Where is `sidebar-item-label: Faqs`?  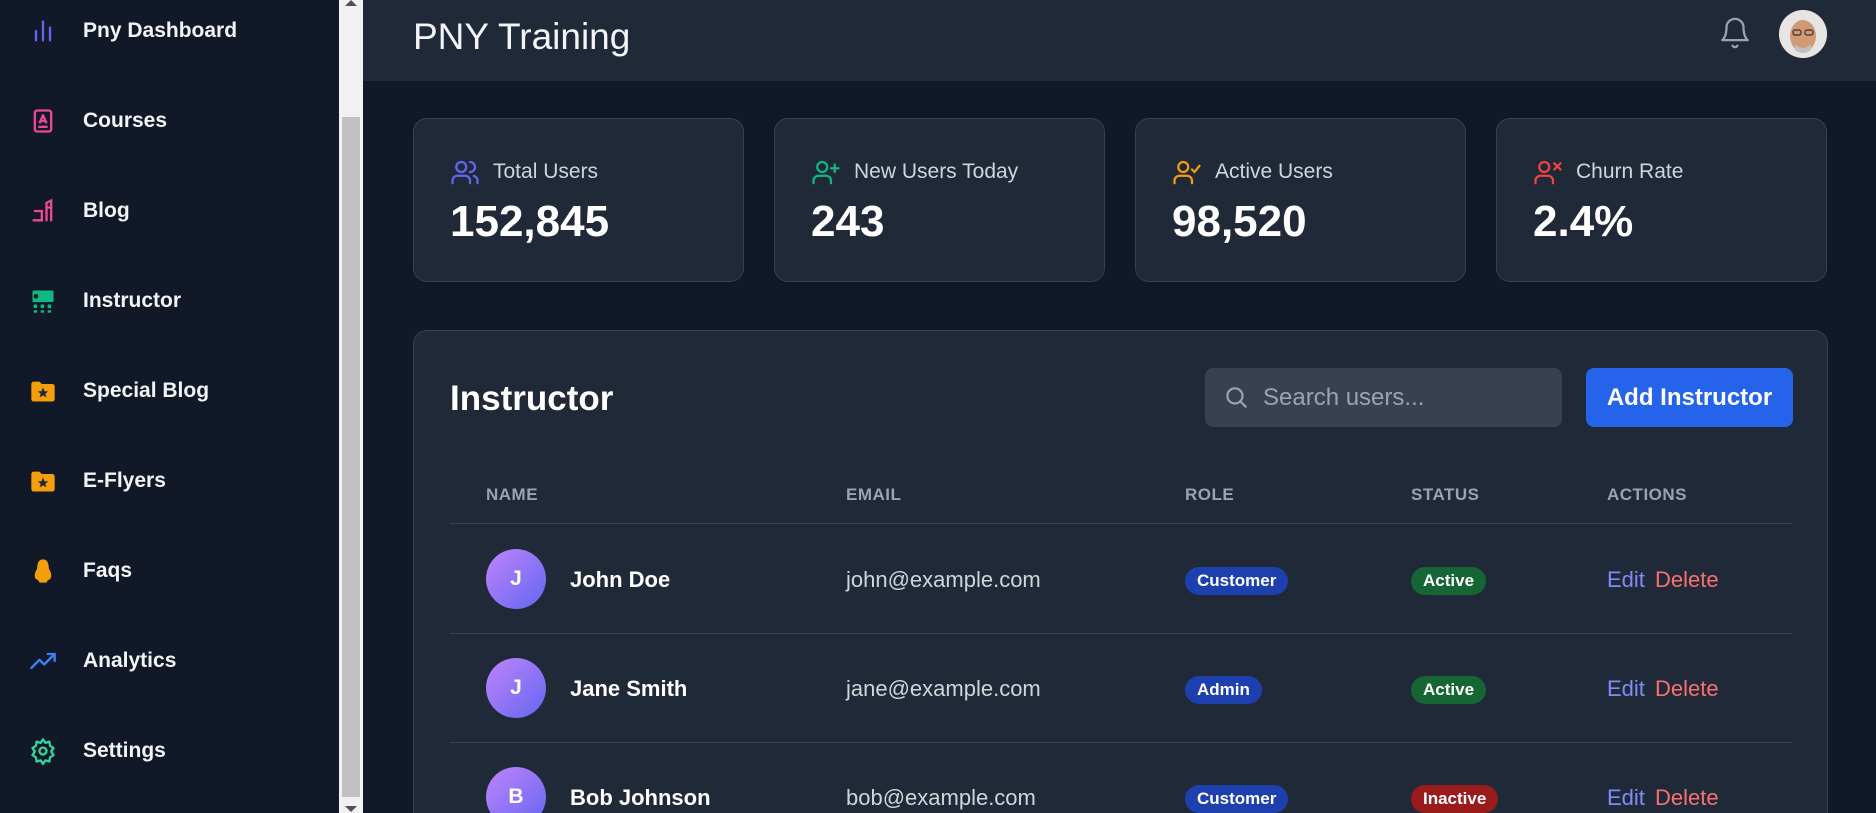
sidebar-item-label: Faqs is located at coordinates (108, 570).